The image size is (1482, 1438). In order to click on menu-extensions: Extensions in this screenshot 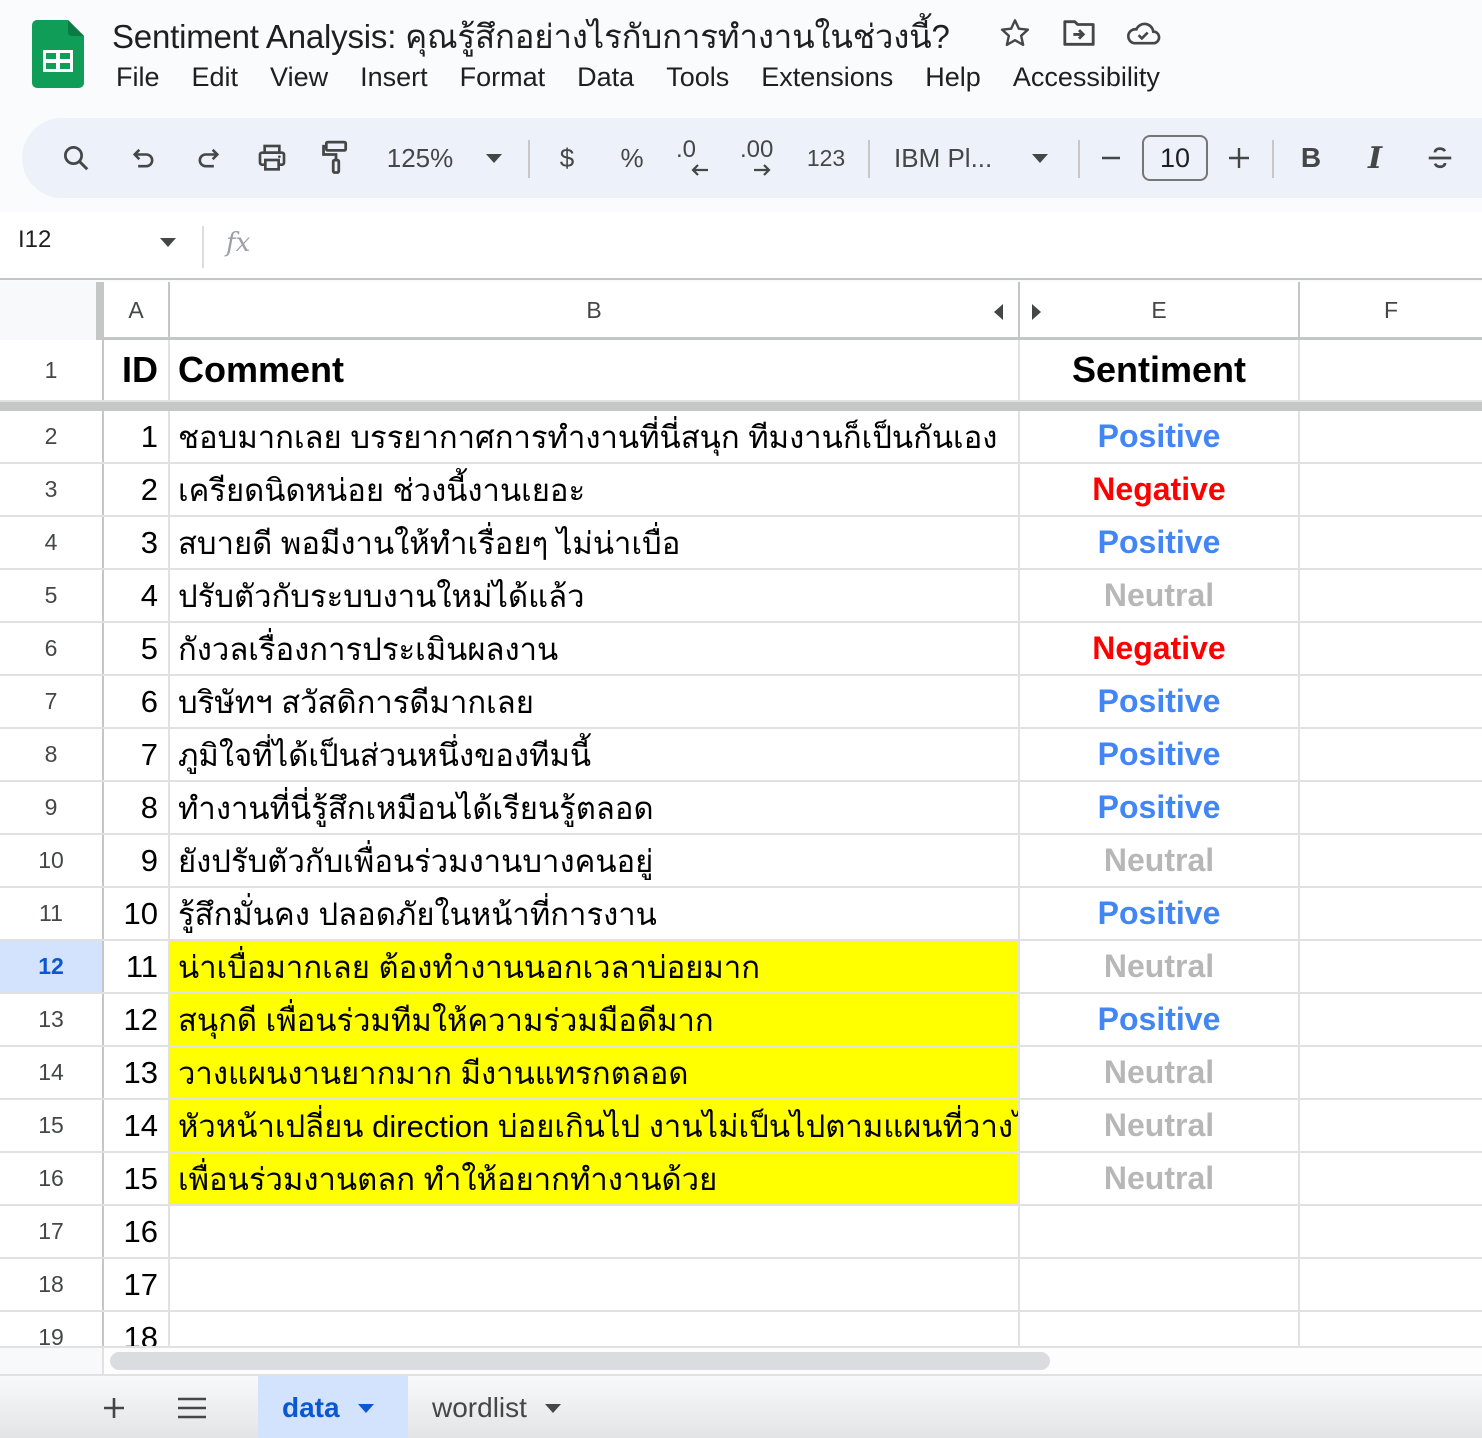, I will do `click(827, 77)`.